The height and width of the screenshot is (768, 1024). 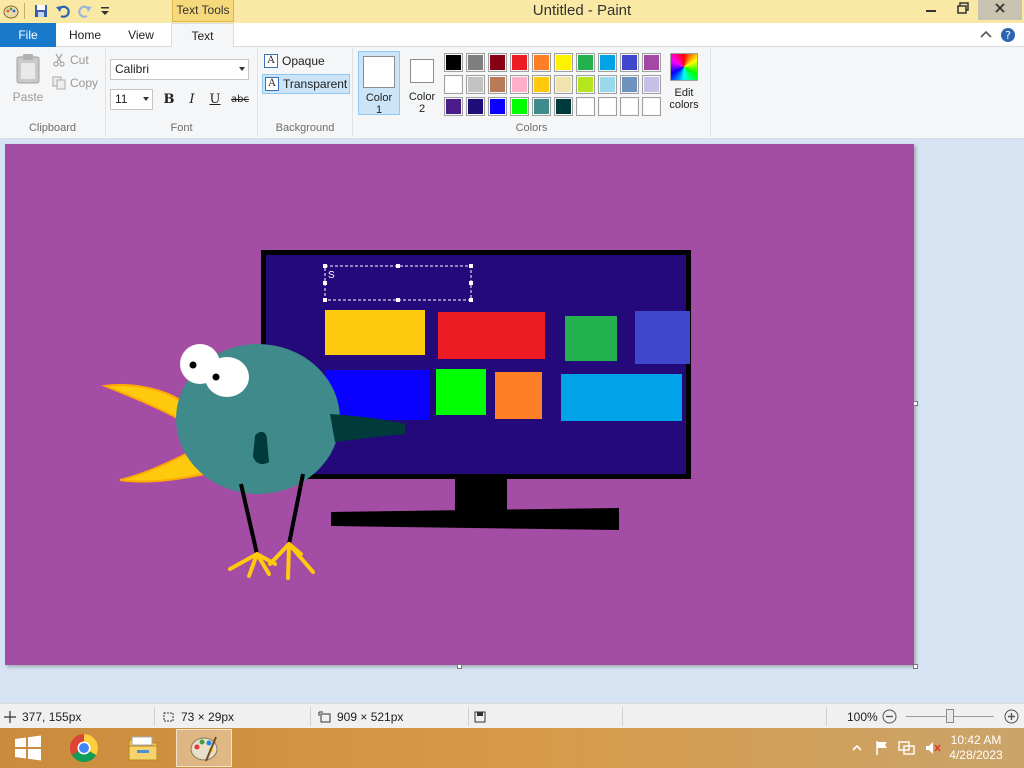 I want to click on italic-button: I, so click(x=192, y=100).